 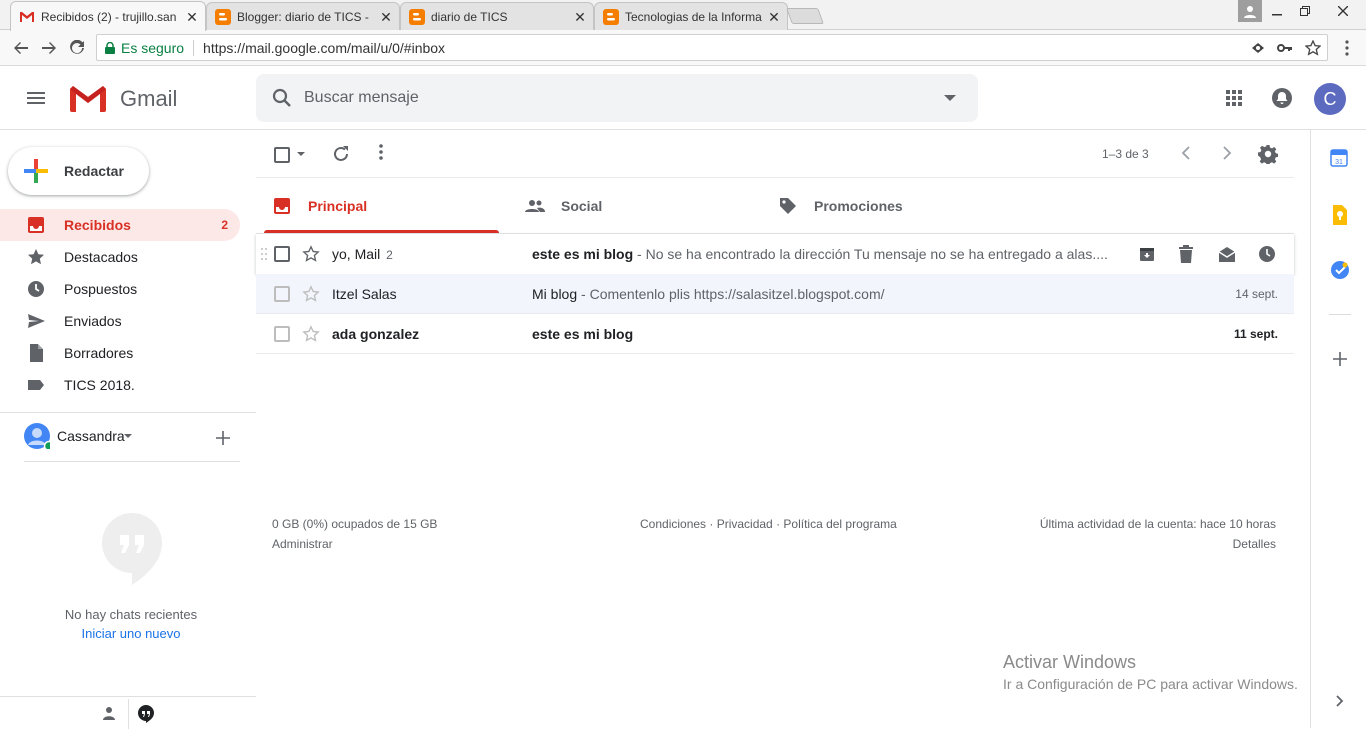 What do you see at coordinates (1191, 156) in the screenshot?
I see `chevron-left-icon` at bounding box center [1191, 156].